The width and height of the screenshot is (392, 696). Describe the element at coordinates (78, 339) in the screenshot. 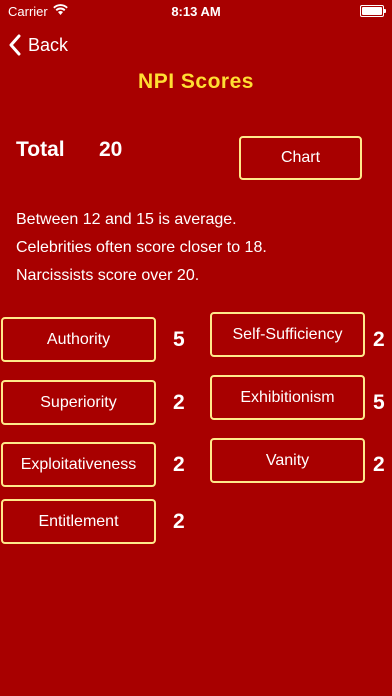

I see `authority-button: Authority` at that location.